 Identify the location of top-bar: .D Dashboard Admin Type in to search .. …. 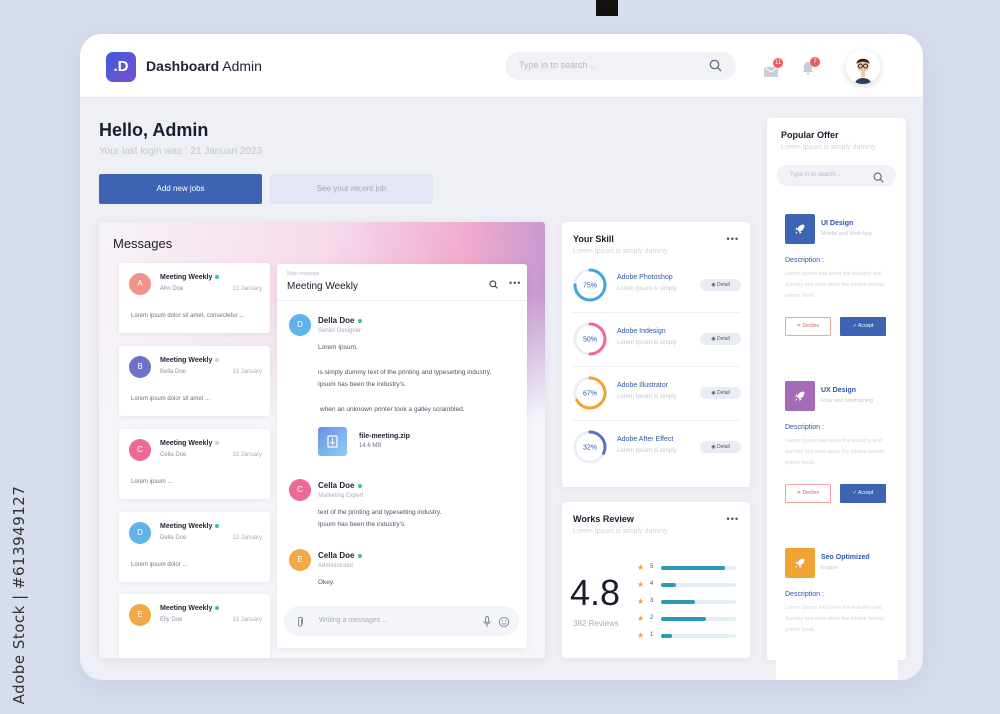
(501, 66).